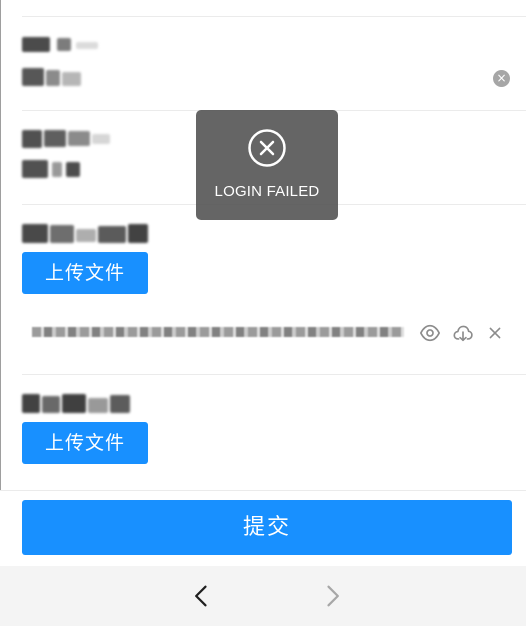 This screenshot has height=626, width=526. Describe the element at coordinates (85, 273) in the screenshot. I see `upload-button-one: 上传文件` at that location.